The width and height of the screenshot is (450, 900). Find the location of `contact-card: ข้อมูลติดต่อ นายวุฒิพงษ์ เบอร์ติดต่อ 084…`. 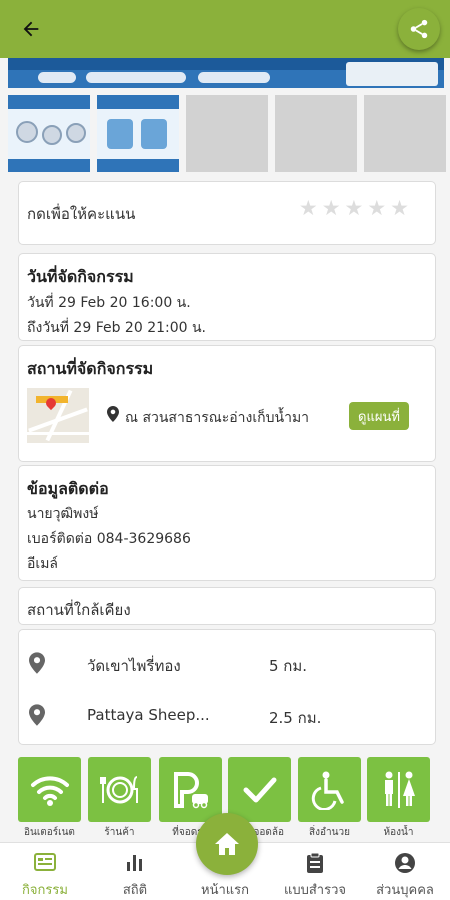

contact-card: ข้อมูลติดต่อ นายวุฒิพงษ์ เบอร์ติดต่อ 084… is located at coordinates (227, 523).